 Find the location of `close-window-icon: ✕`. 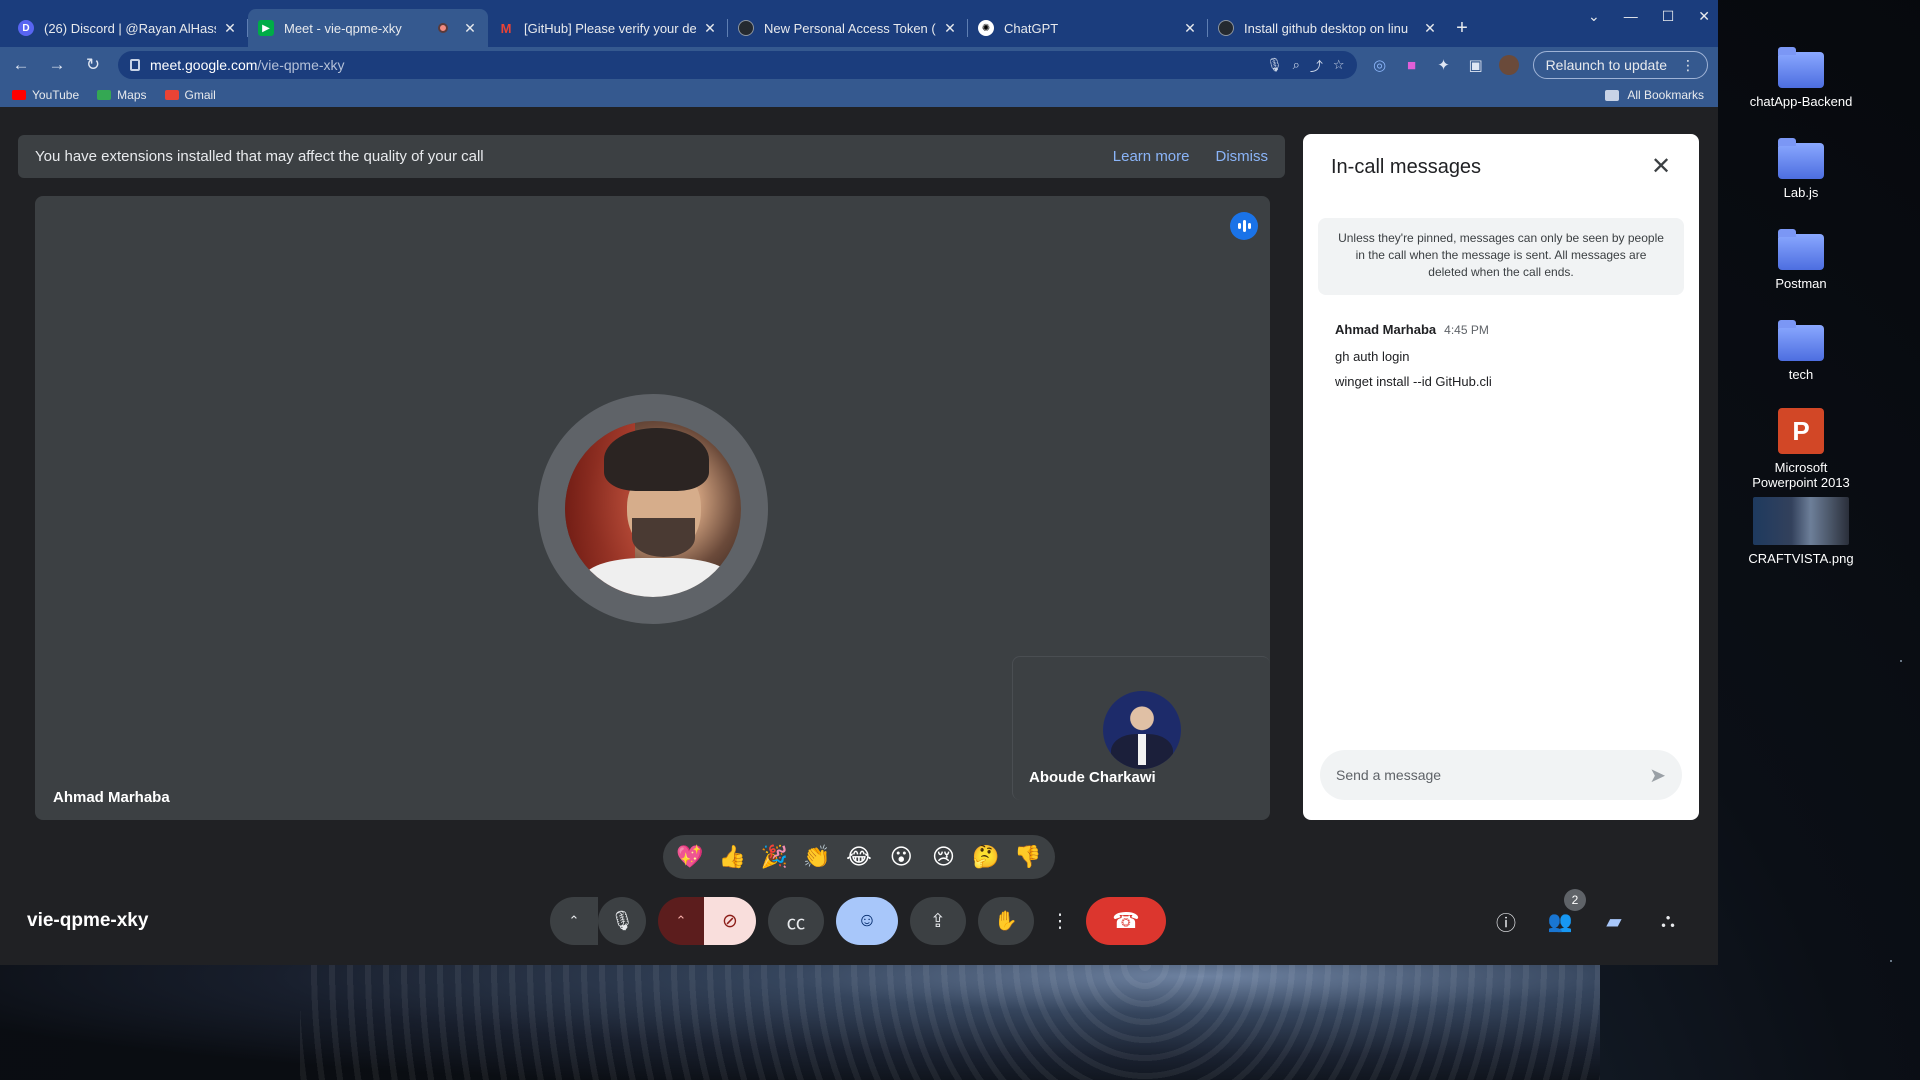

close-window-icon: ✕ is located at coordinates (1704, 16).